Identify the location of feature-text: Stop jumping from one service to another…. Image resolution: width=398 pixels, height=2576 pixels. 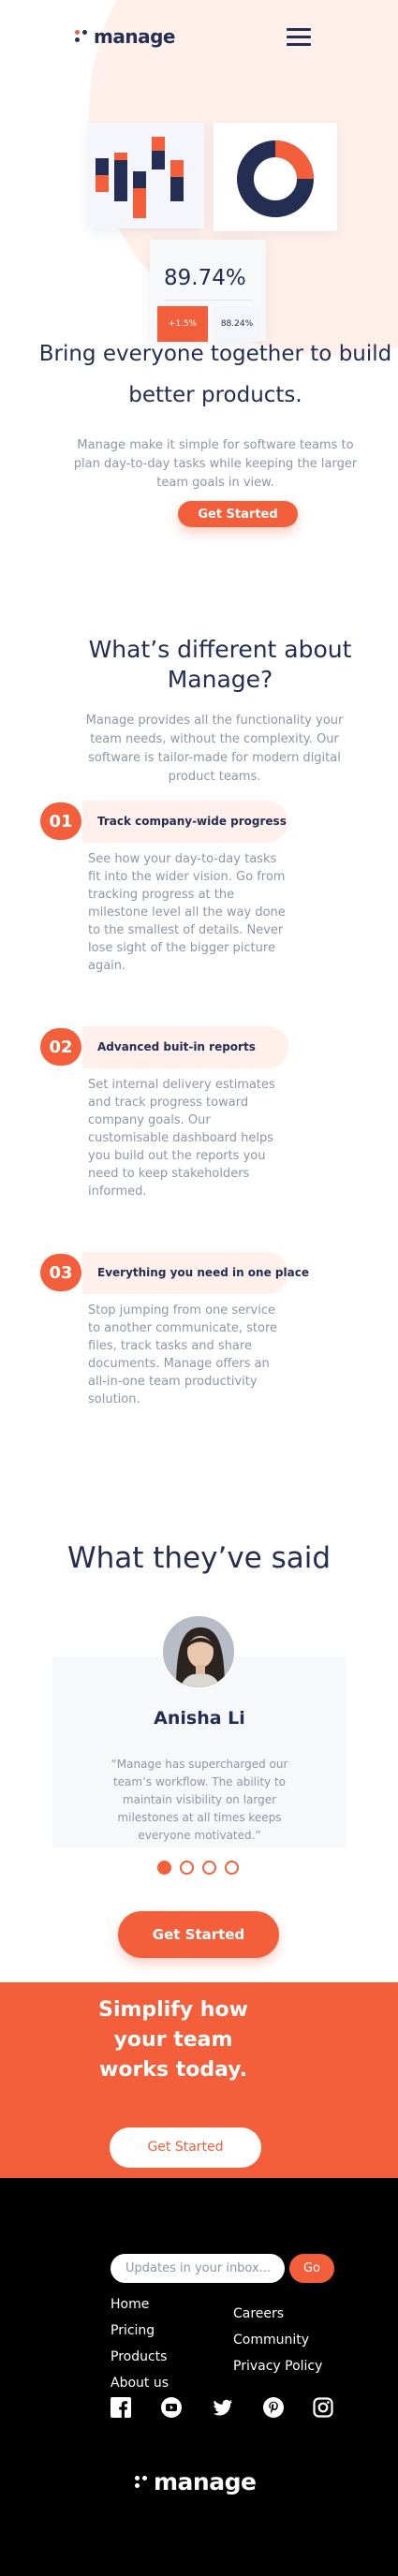
(183, 1354).